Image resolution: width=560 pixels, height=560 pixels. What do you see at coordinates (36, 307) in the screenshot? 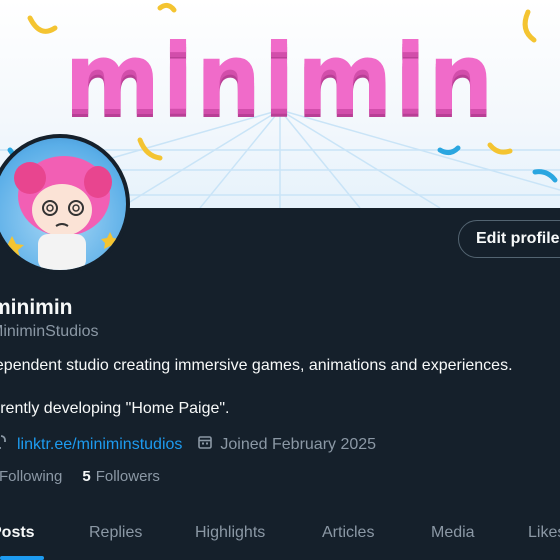
I see `display-name: minimin` at bounding box center [36, 307].